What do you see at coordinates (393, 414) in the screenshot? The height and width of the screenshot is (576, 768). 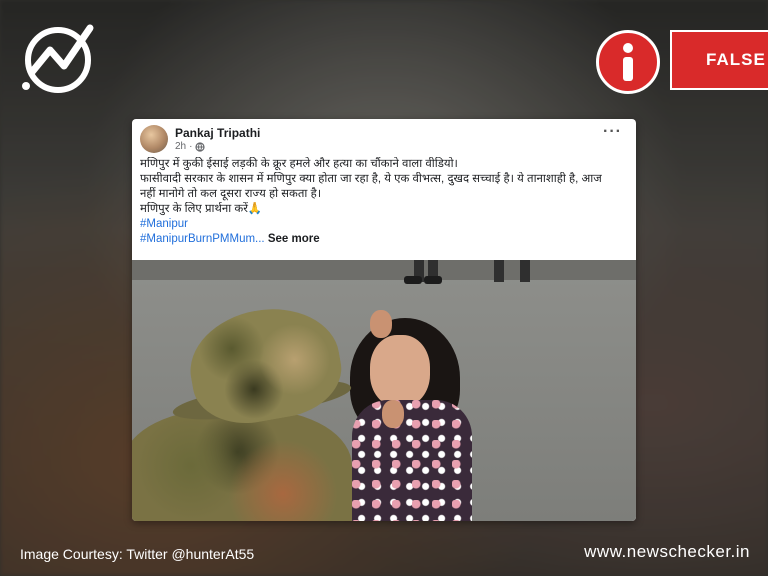 I see `girl-hand` at bounding box center [393, 414].